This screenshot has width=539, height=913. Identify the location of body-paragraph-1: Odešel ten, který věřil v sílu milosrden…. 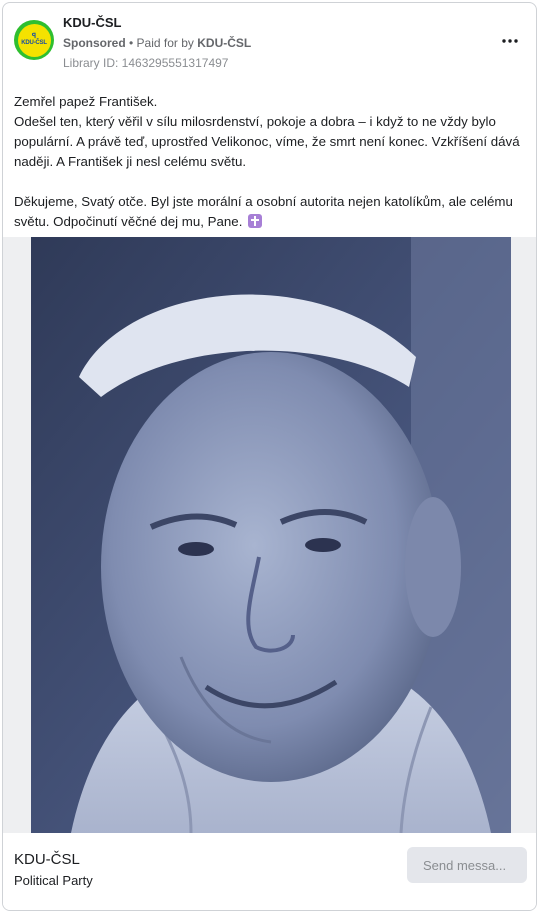
(267, 141).